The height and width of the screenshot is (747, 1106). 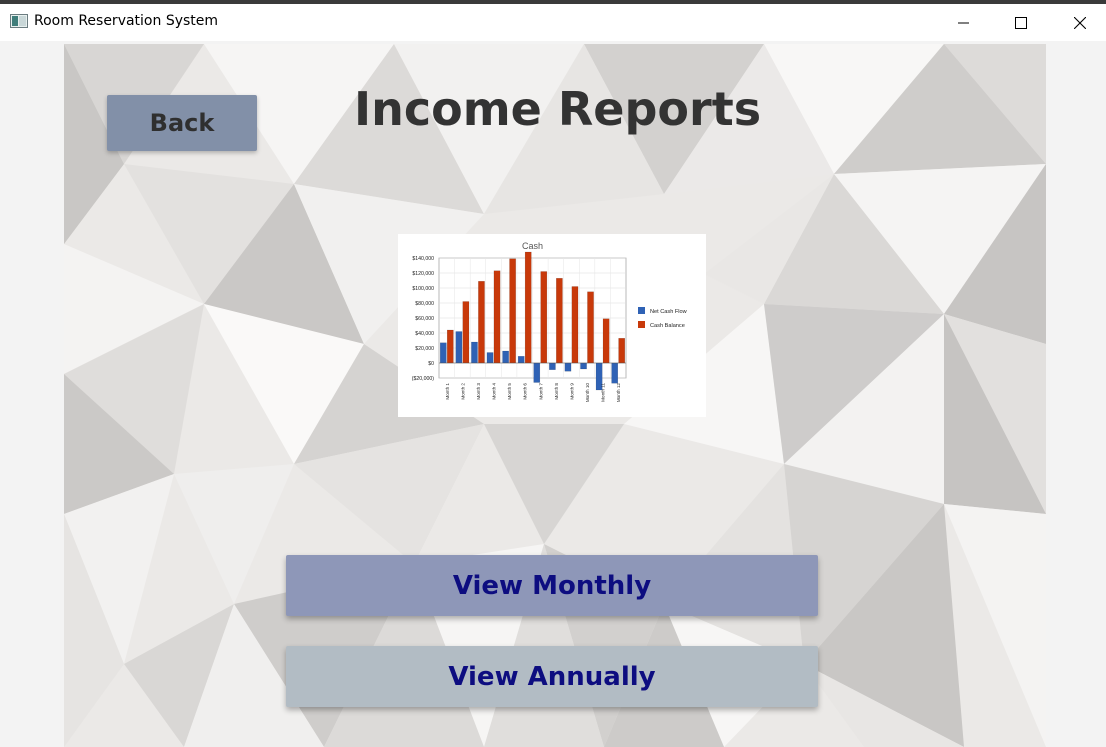 I want to click on x-tick-label: Month 2, so click(x=462, y=391).